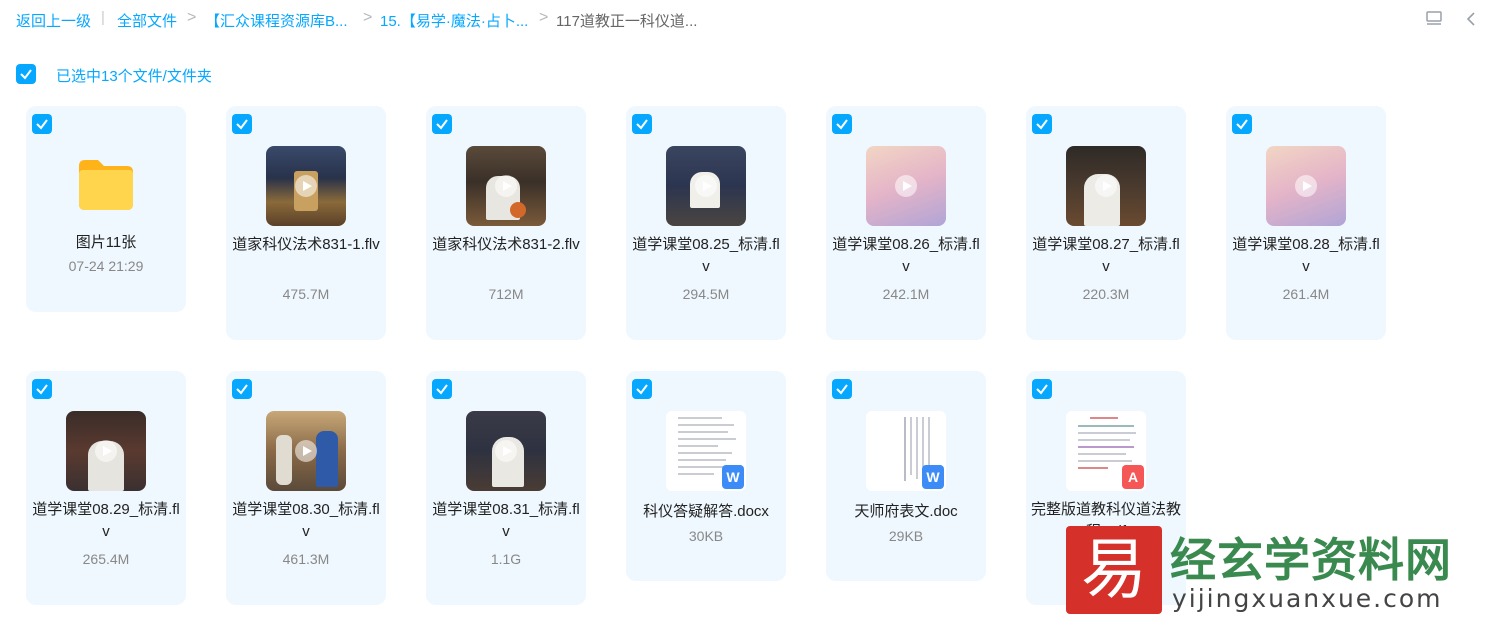 The image size is (1489, 644). Describe the element at coordinates (906, 536) in the screenshot. I see `file-size: 29KB` at that location.